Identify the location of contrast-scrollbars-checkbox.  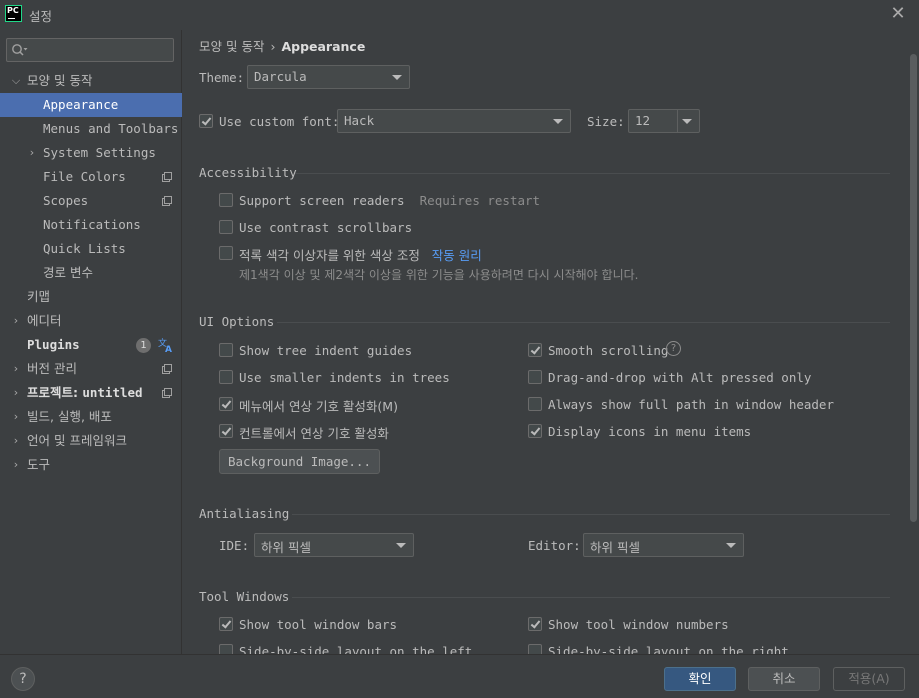
(226, 227).